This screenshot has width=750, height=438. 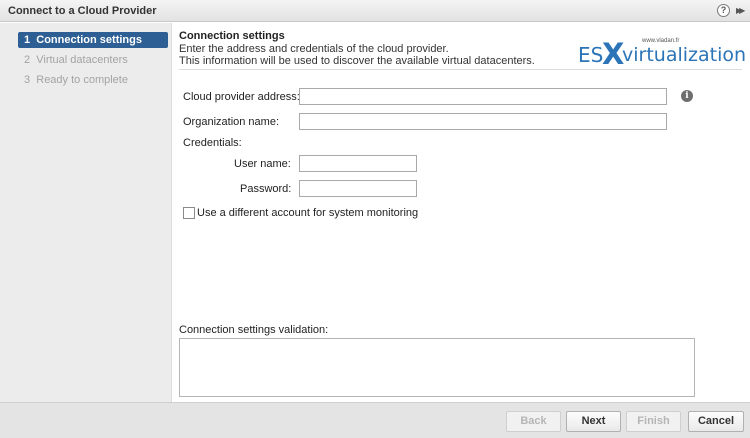 What do you see at coordinates (241, 97) in the screenshot?
I see `cloud-provider-address-label: Cloud provider address:` at bounding box center [241, 97].